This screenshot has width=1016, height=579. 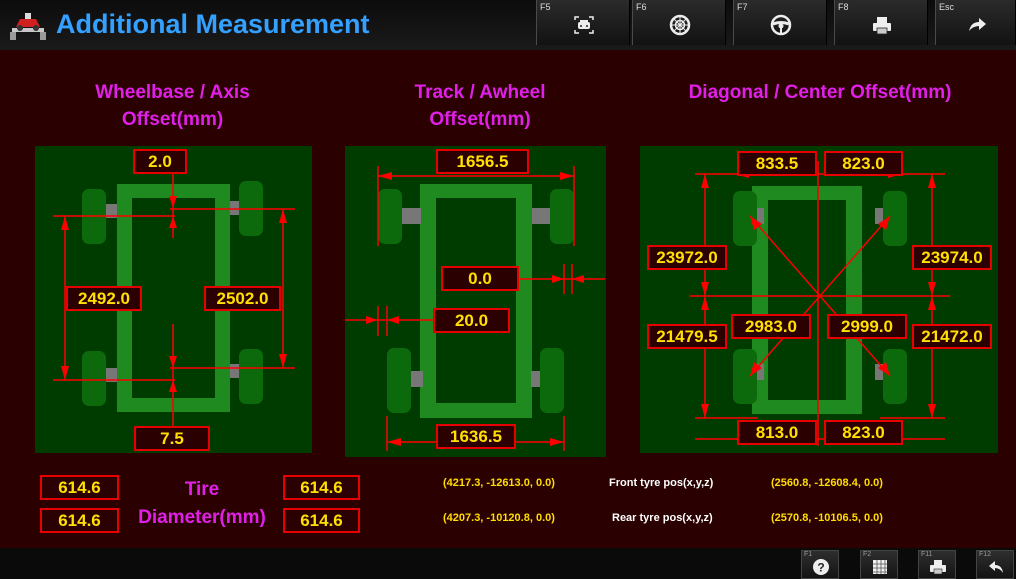 What do you see at coordinates (781, 25) in the screenshot?
I see `steering-wheel-icon` at bounding box center [781, 25].